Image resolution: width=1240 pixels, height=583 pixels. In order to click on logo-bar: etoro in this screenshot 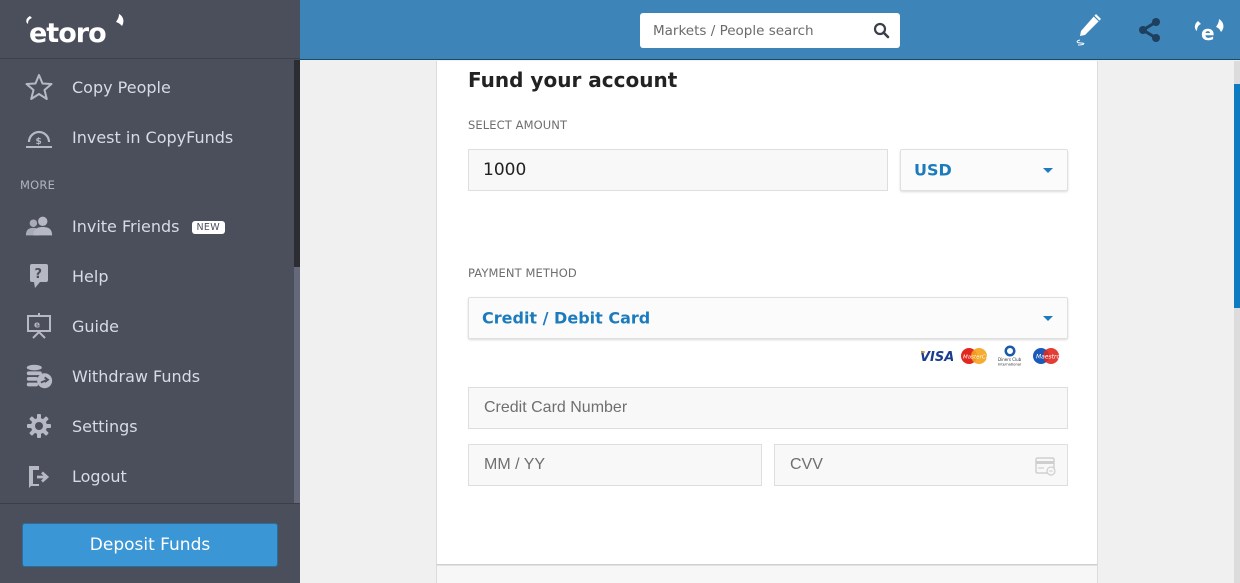, I will do `click(150, 29)`.